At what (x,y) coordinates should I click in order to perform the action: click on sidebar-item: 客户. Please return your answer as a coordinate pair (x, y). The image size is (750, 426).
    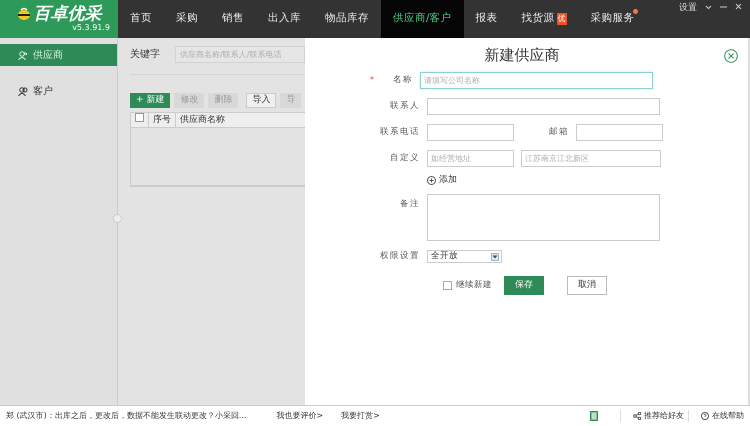
    Looking at the image, I should click on (58, 91).